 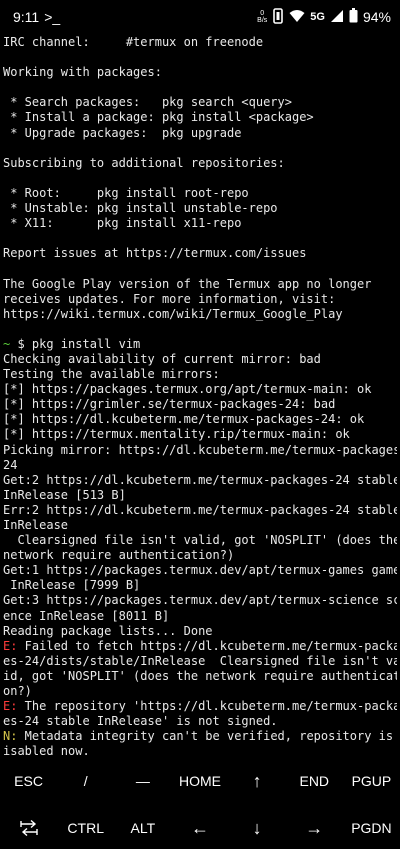 What do you see at coordinates (26, 17) in the screenshot?
I see `status-time: 9:11` at bounding box center [26, 17].